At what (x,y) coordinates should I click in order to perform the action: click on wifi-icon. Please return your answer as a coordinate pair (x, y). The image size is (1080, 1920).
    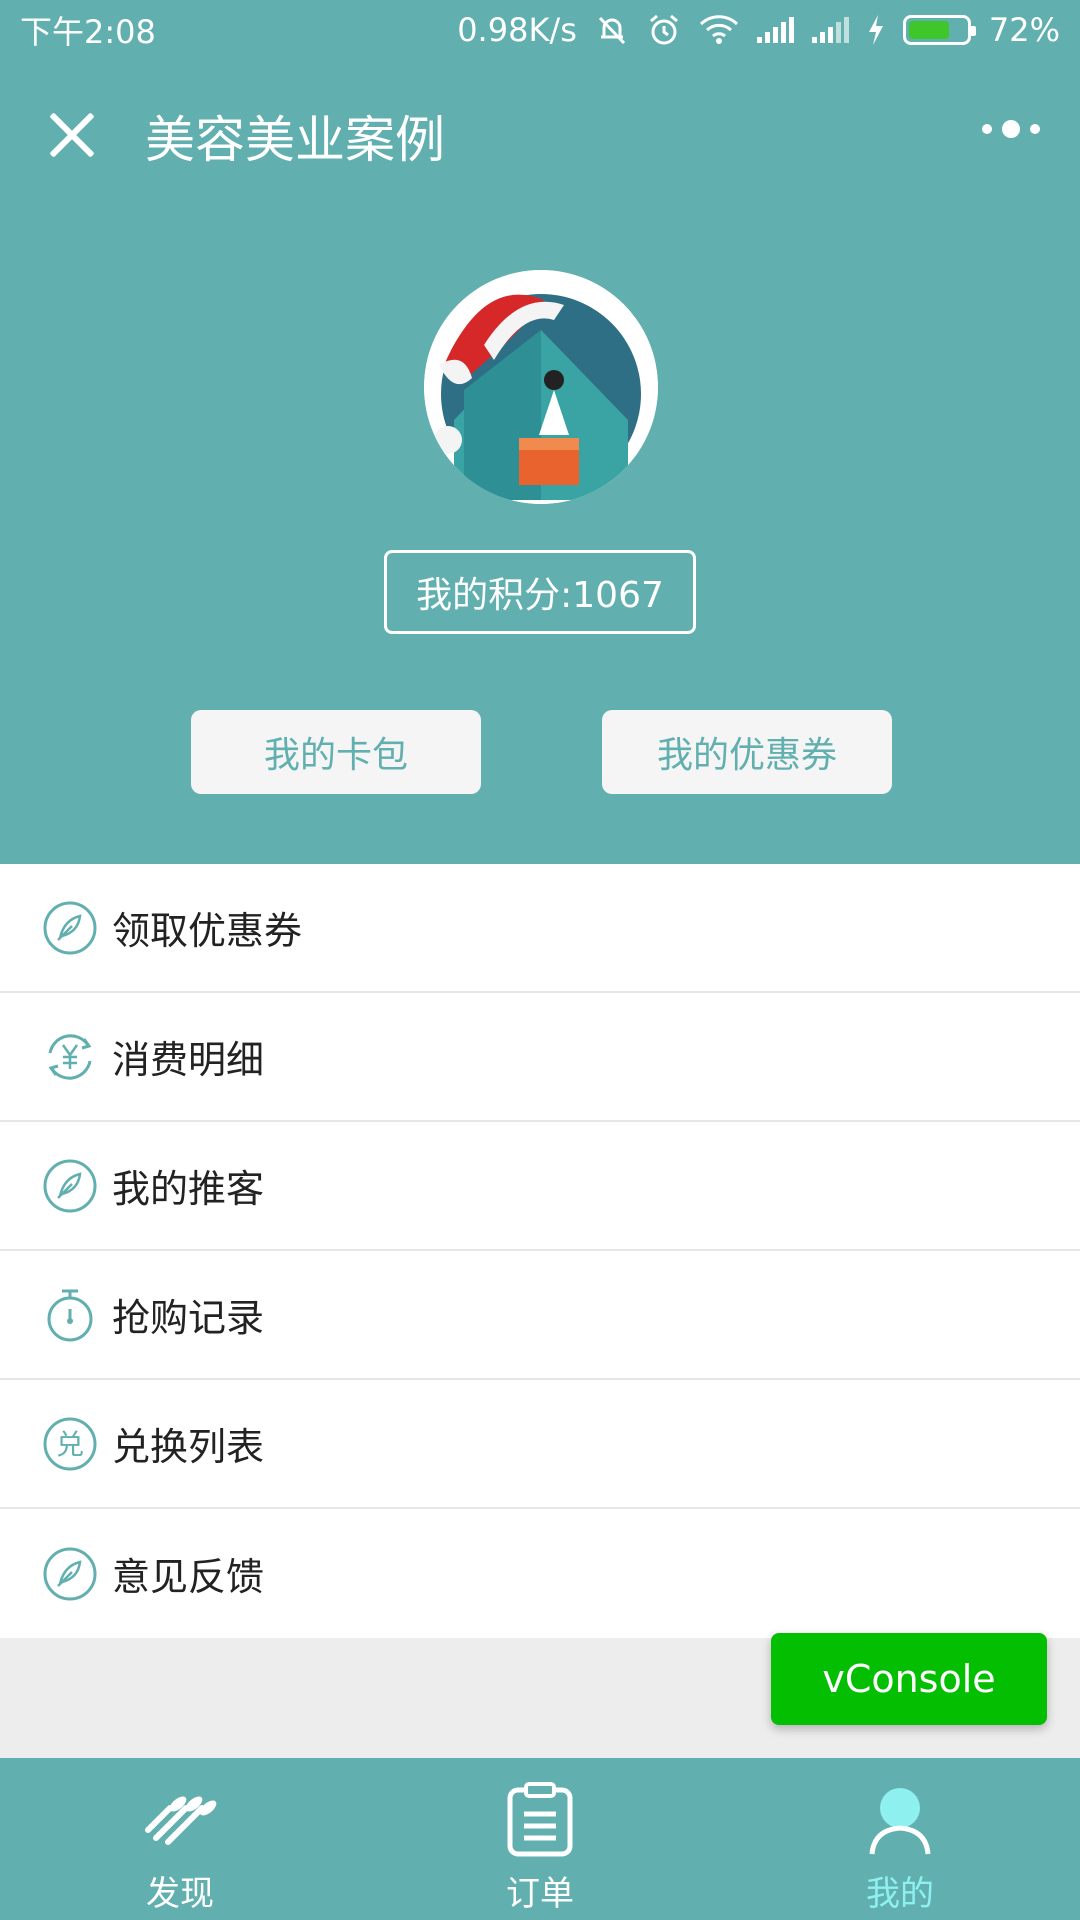
    Looking at the image, I should click on (718, 29).